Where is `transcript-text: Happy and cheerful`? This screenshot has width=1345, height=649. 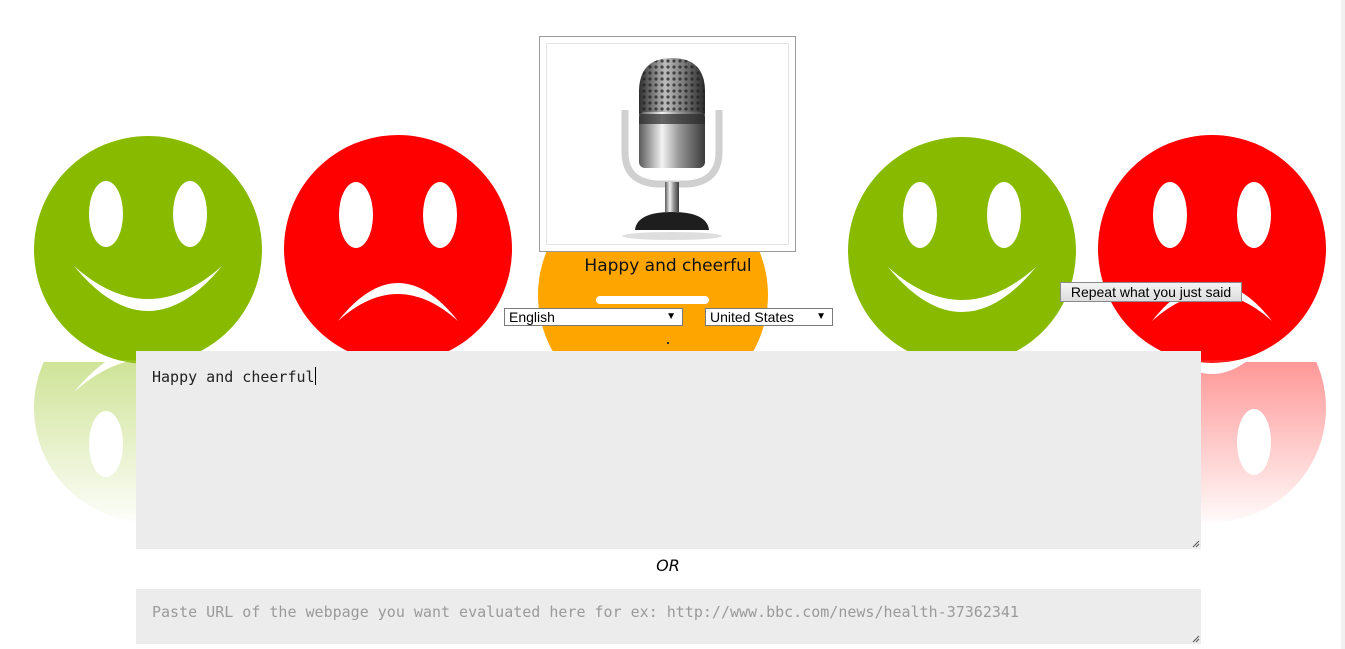
transcript-text: Happy and cheerful is located at coordinates (233, 377).